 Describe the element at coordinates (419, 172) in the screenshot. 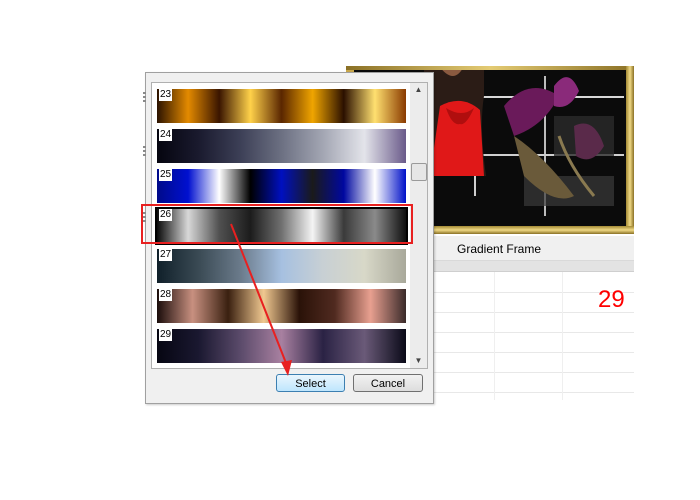

I see `scroll-thumb` at that location.